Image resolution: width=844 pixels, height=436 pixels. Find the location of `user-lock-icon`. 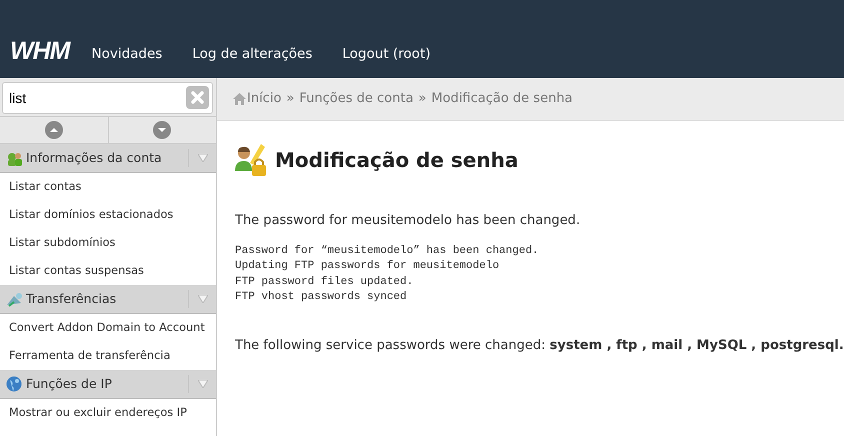

user-lock-icon is located at coordinates (251, 160).